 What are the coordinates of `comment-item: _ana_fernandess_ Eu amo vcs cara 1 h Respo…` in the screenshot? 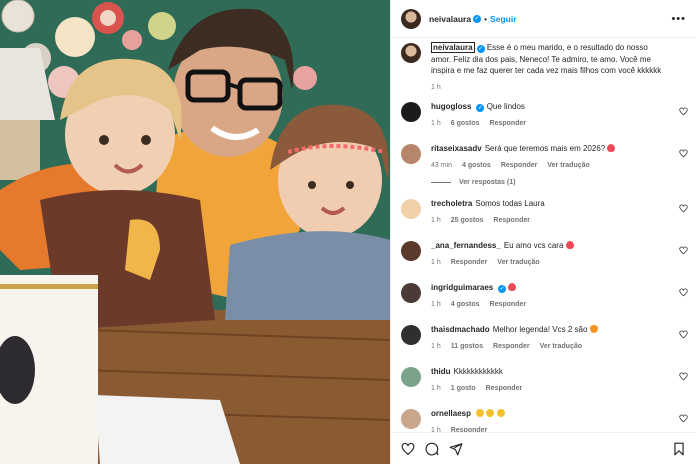 It's located at (543, 254).